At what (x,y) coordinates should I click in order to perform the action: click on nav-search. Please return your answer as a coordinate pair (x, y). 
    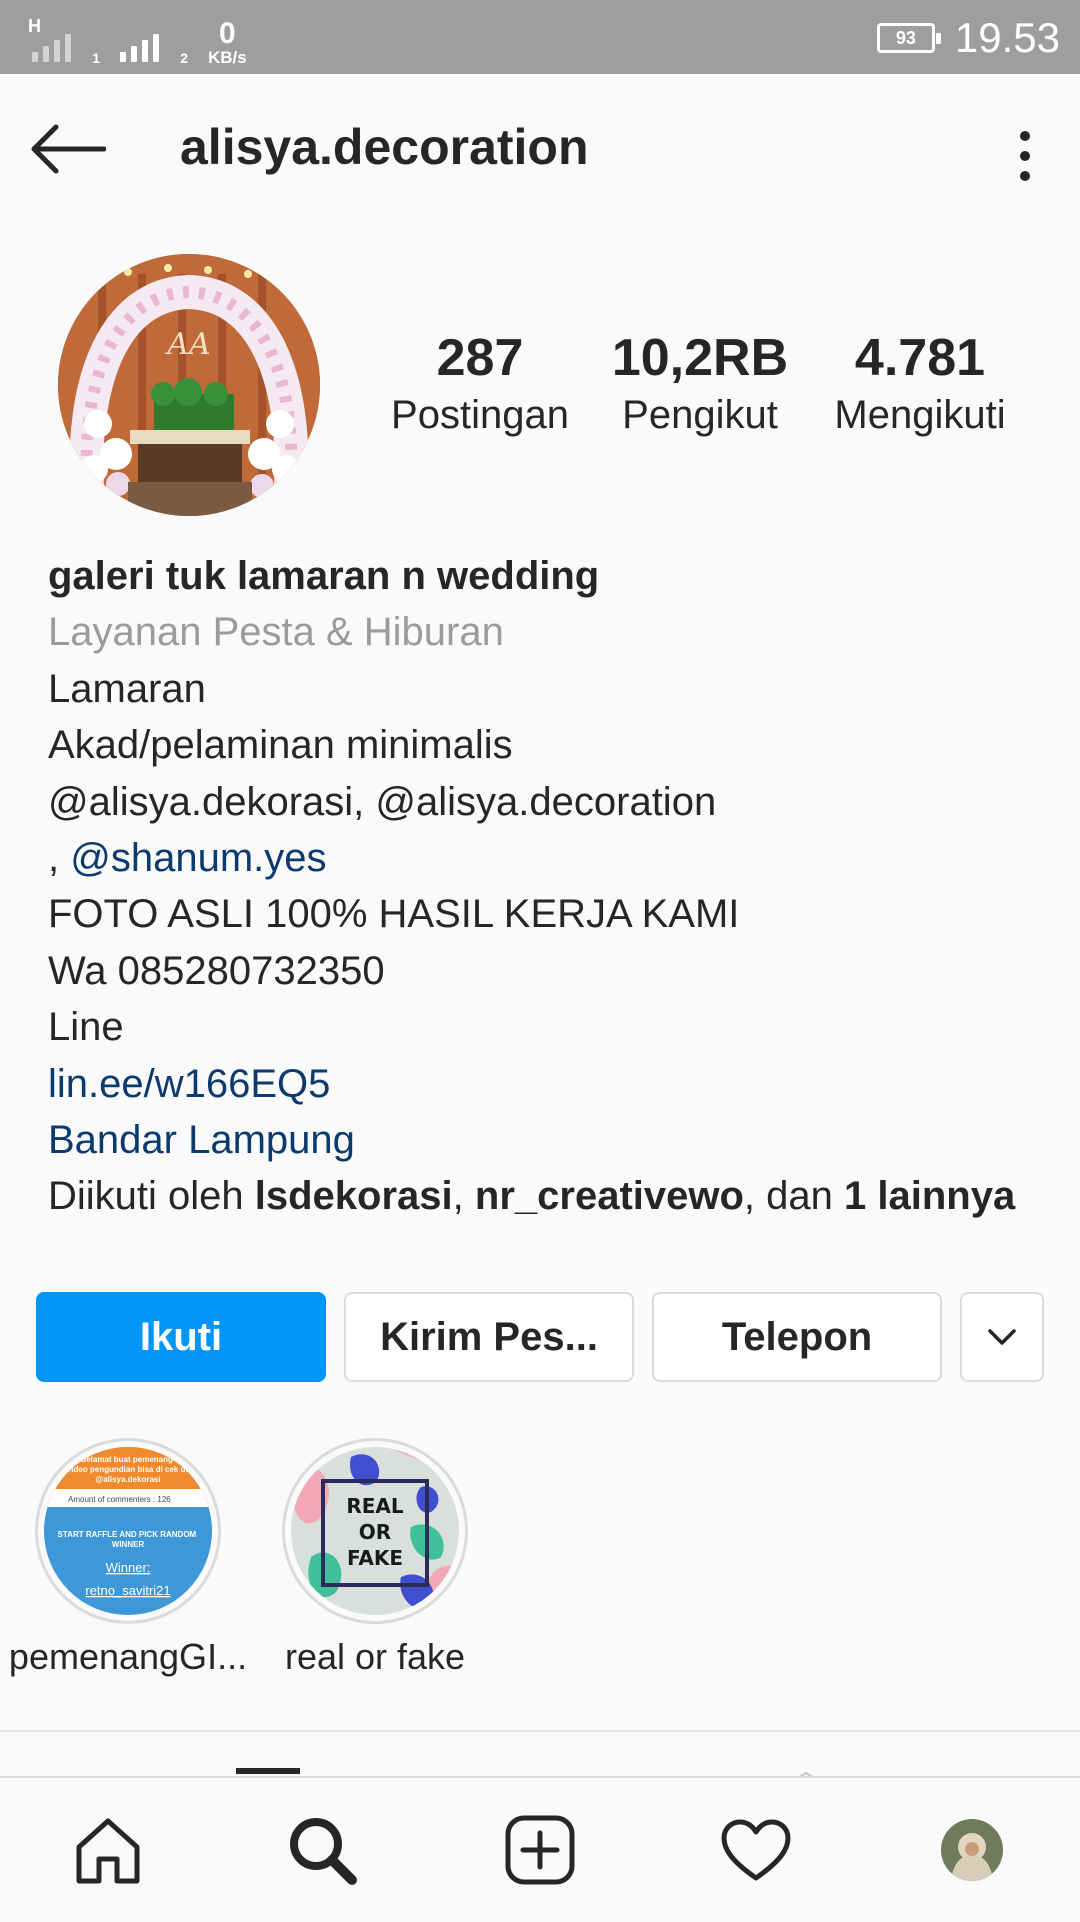
    Looking at the image, I should click on (322, 1850).